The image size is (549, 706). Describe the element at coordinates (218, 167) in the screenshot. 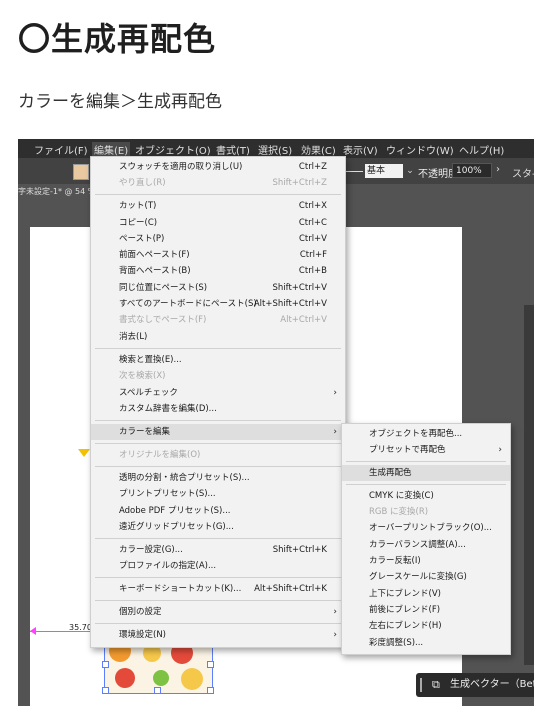

I see `menu-item-undo: スウォッチを適用の取り消し(U) Ctrl+Z` at that location.